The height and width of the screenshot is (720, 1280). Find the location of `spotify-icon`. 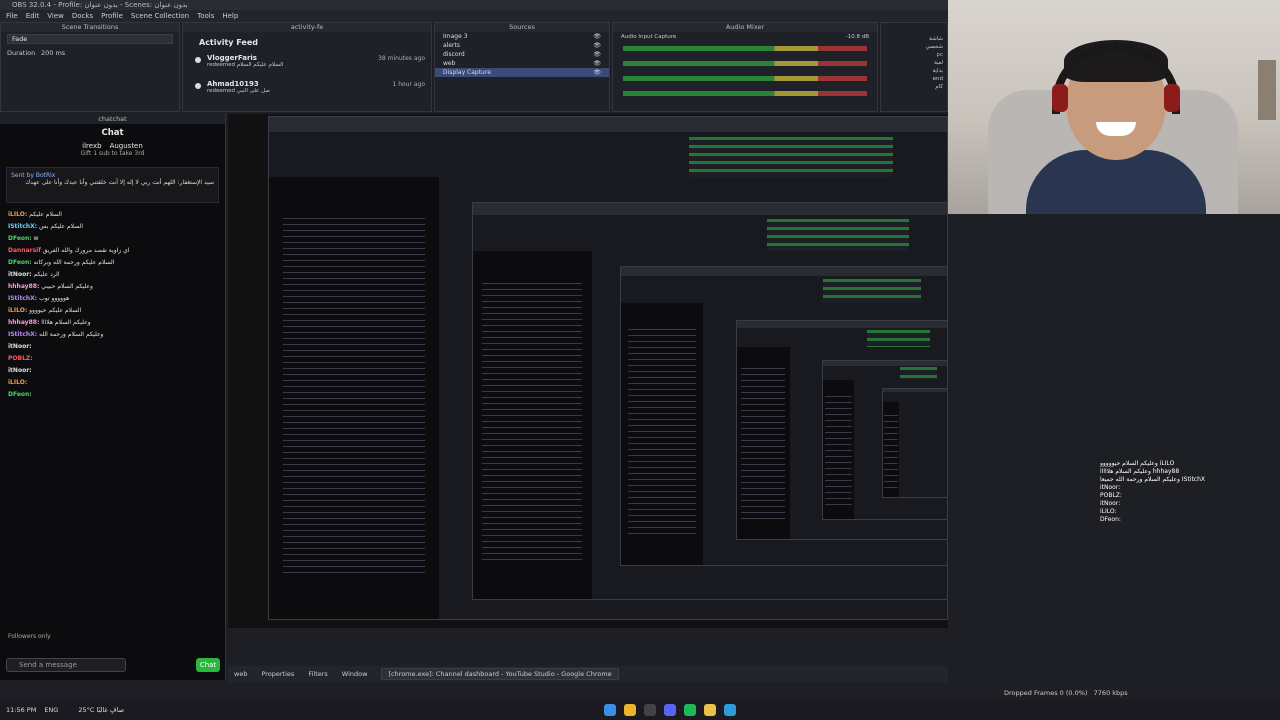

spotify-icon is located at coordinates (690, 710).